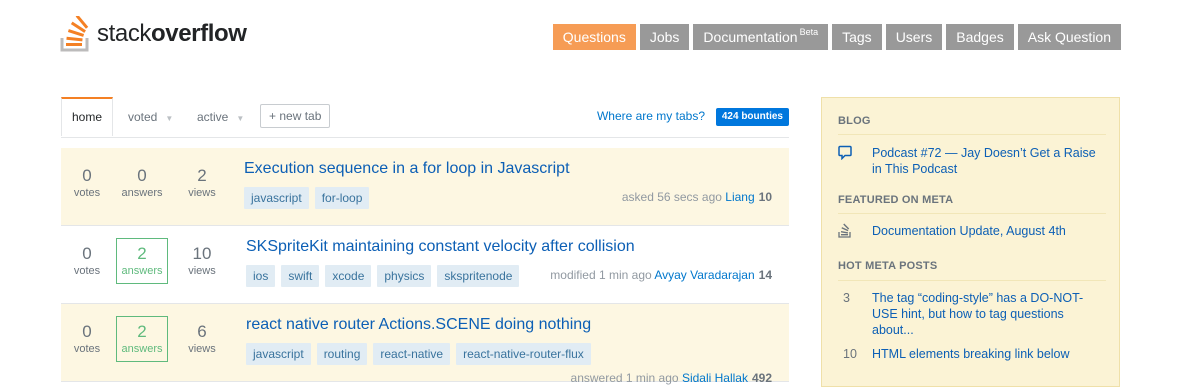 This screenshot has width=1179, height=387. Describe the element at coordinates (412, 354) in the screenshot. I see `tag: react-native` at that location.